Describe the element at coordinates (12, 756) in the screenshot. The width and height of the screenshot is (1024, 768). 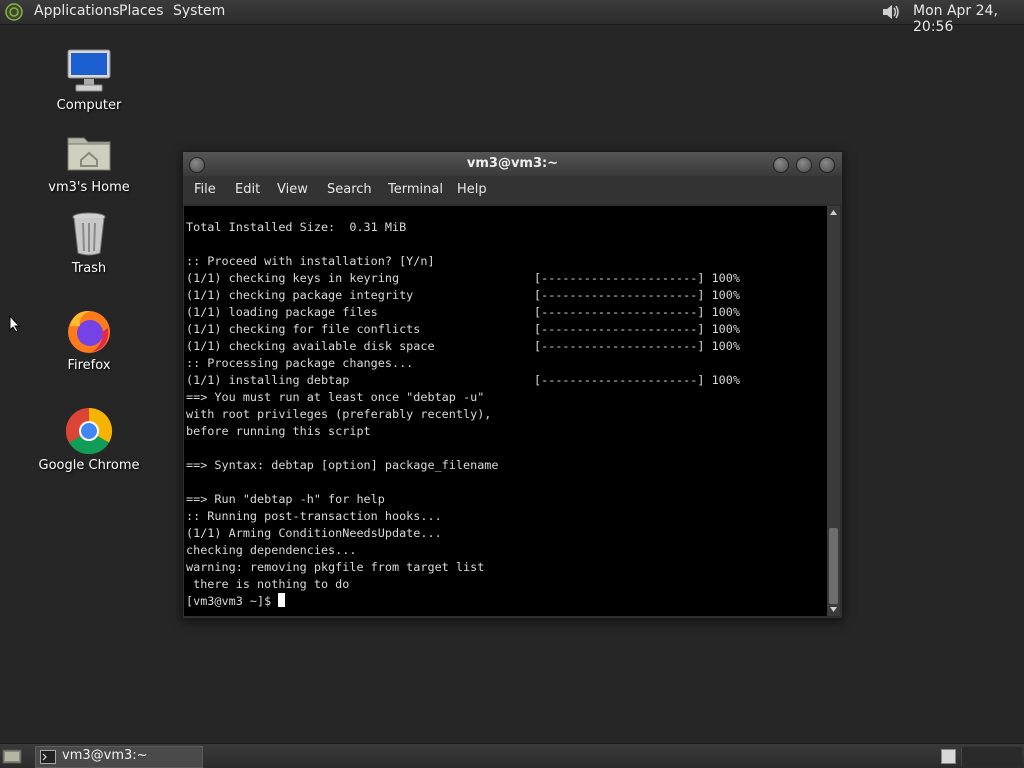
I see `show-desktop-icon` at that location.